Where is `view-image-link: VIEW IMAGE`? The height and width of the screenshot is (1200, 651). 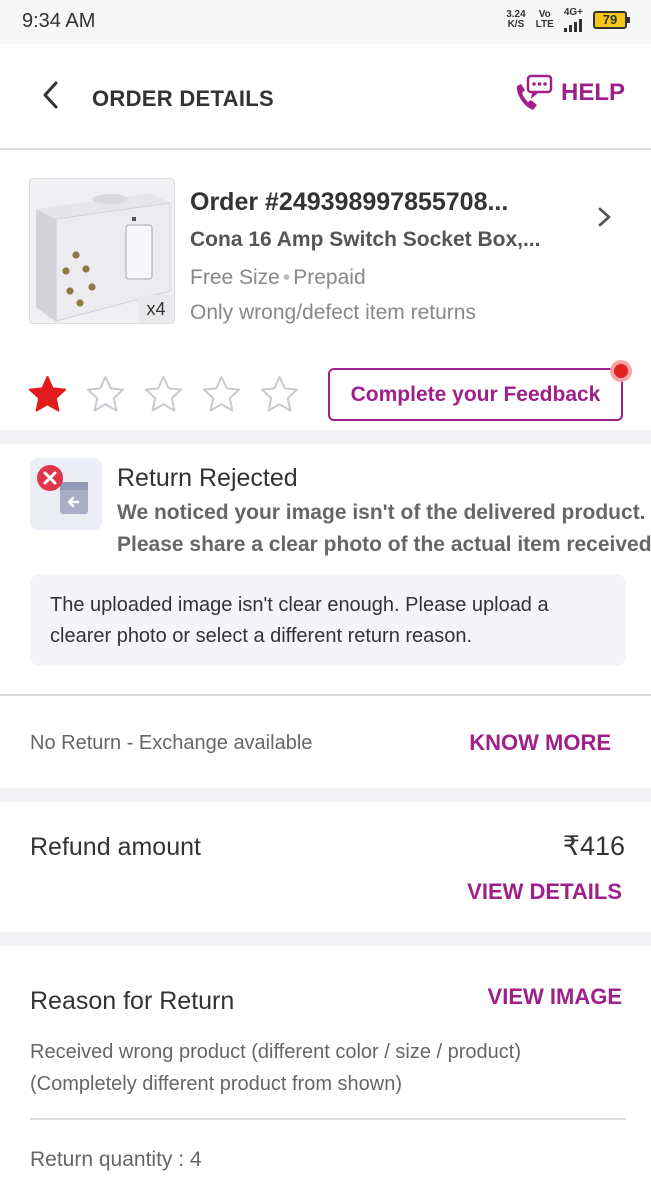
view-image-link: VIEW IMAGE is located at coordinates (555, 997).